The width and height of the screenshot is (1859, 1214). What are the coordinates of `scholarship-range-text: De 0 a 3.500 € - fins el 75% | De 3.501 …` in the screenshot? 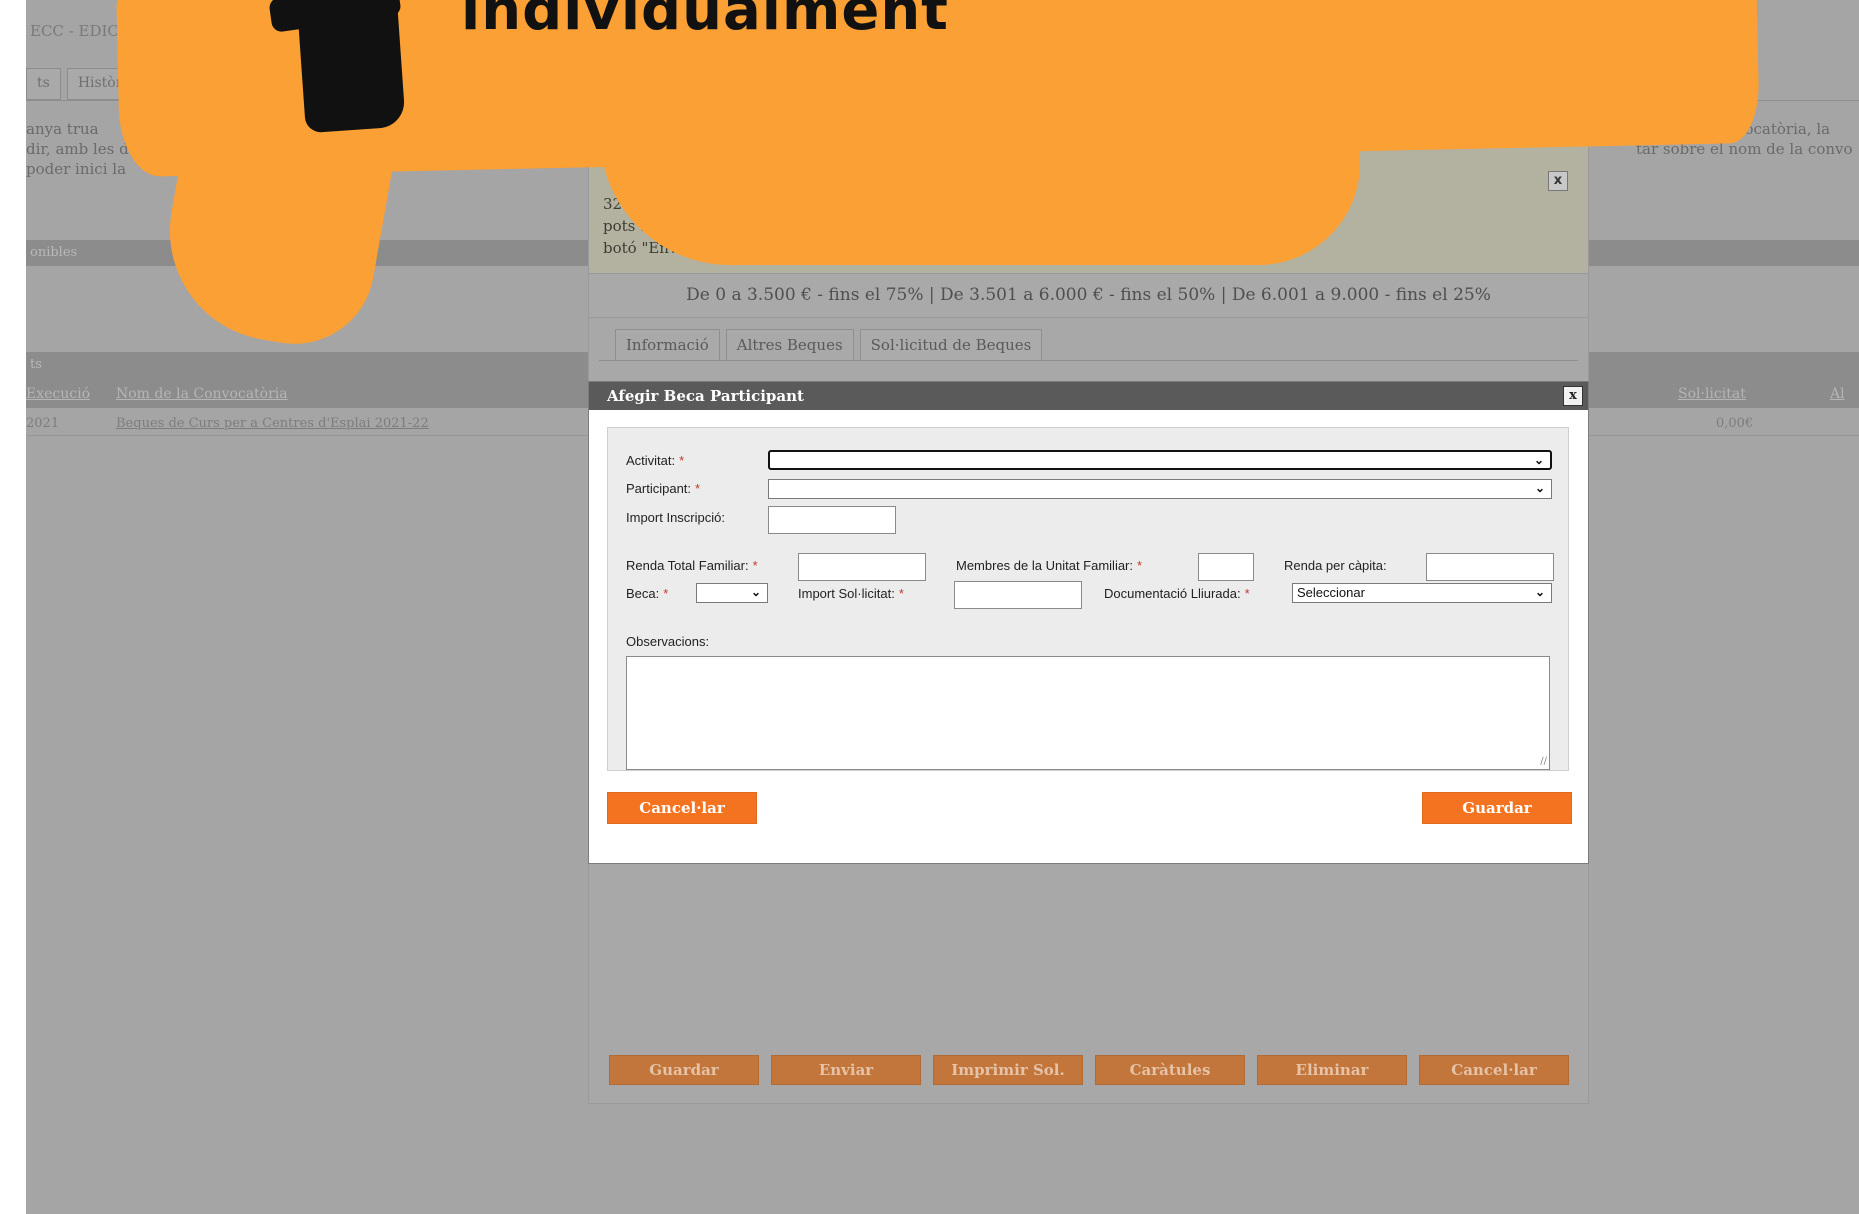 It's located at (1088, 295).